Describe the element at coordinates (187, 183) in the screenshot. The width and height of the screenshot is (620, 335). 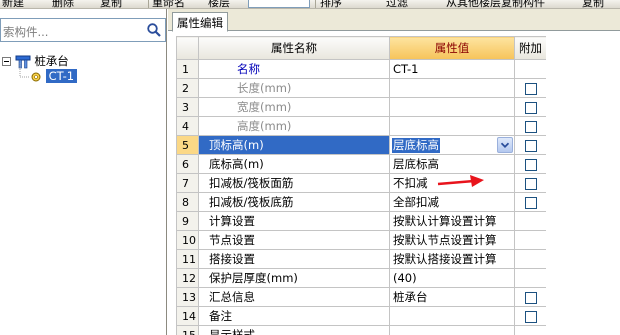
I see `row-number: 7` at that location.